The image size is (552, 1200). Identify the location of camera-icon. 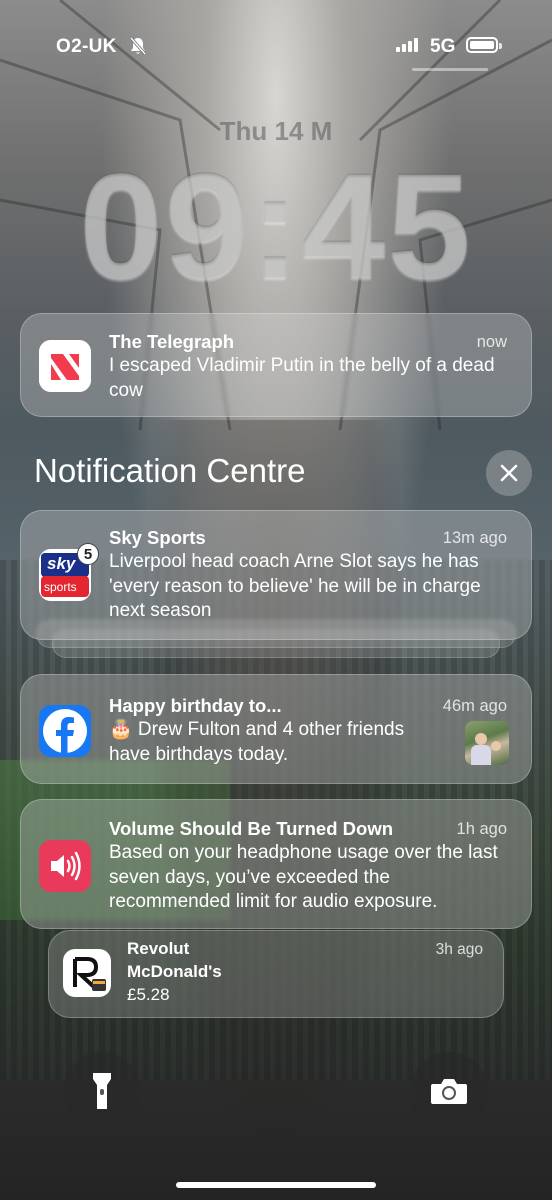
(449, 1091).